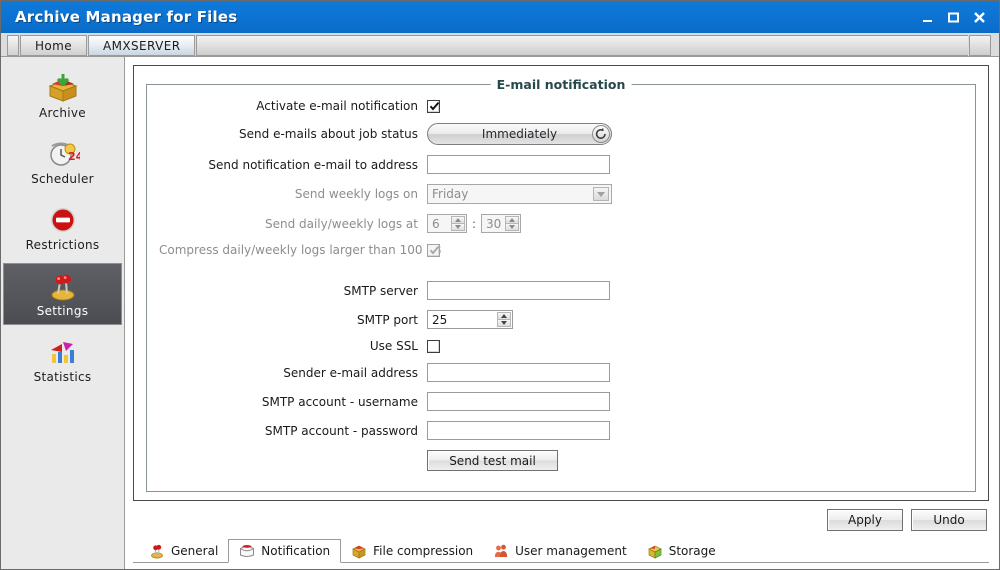 The height and width of the screenshot is (570, 1000). Describe the element at coordinates (62, 228) in the screenshot. I see `sidebar-item-restrictions: Restrictions` at that location.